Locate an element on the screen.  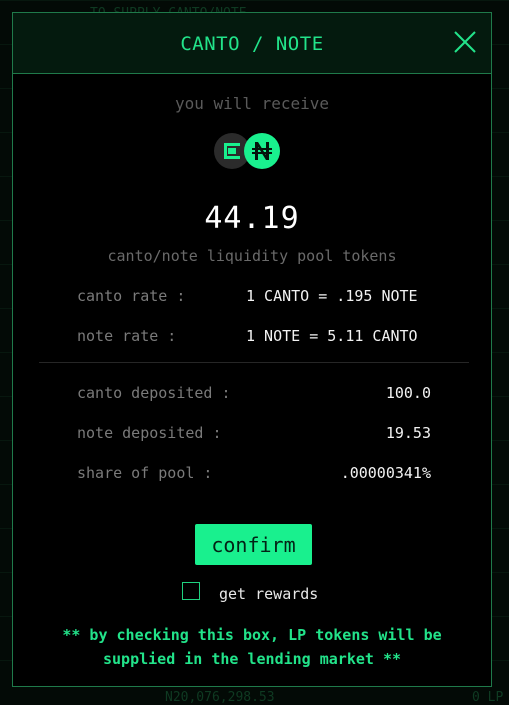
canto-rate-row: canto rate : 1 CANTO = .195 NOTE is located at coordinates (254, 297).